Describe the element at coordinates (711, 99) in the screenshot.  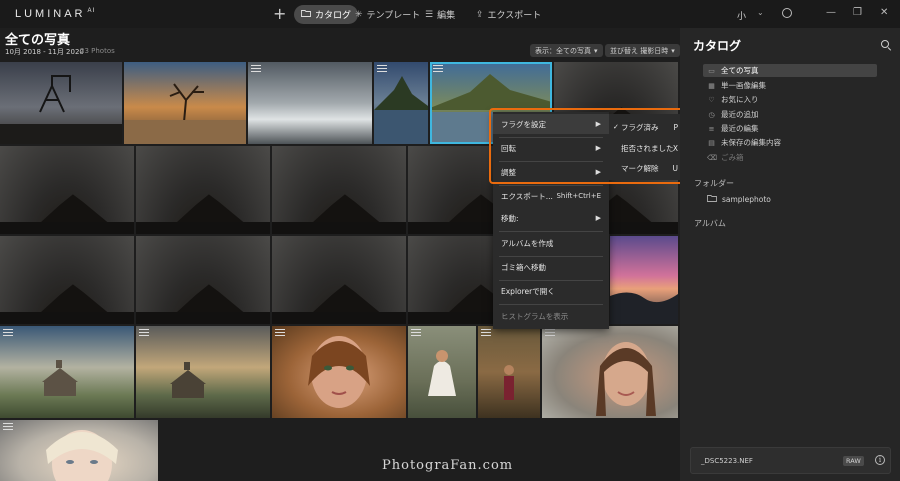
I see `heart-icon: ♡` at that location.